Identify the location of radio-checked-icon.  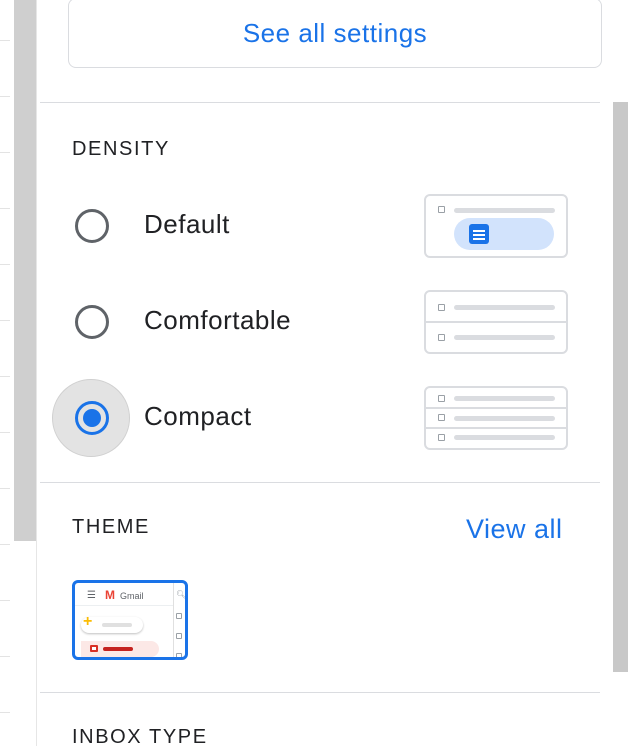
(92, 418).